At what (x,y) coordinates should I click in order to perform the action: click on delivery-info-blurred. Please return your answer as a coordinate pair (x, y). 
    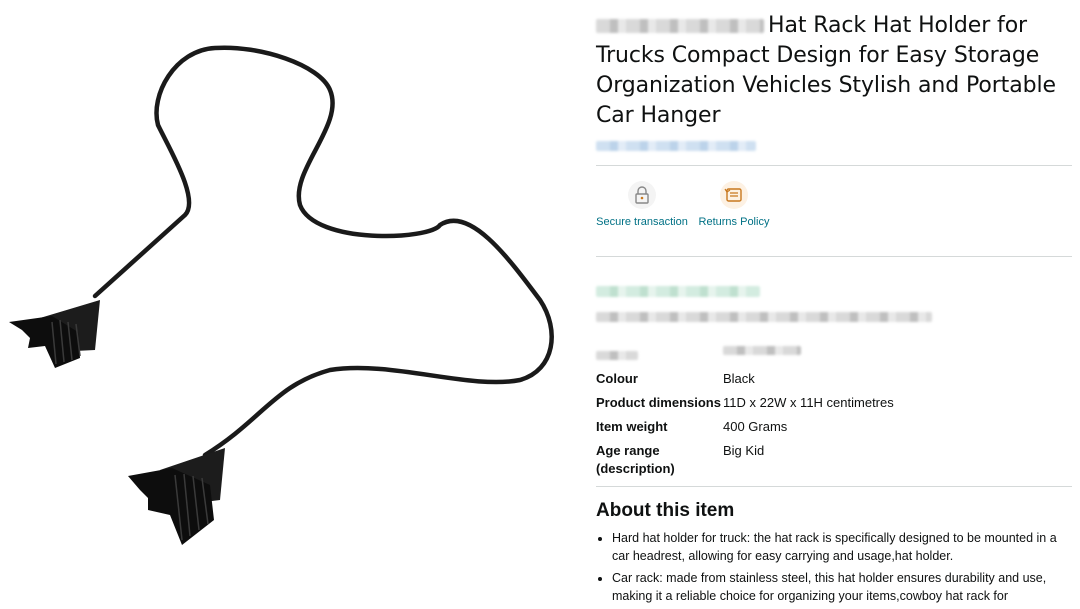
    Looking at the image, I should click on (834, 292).